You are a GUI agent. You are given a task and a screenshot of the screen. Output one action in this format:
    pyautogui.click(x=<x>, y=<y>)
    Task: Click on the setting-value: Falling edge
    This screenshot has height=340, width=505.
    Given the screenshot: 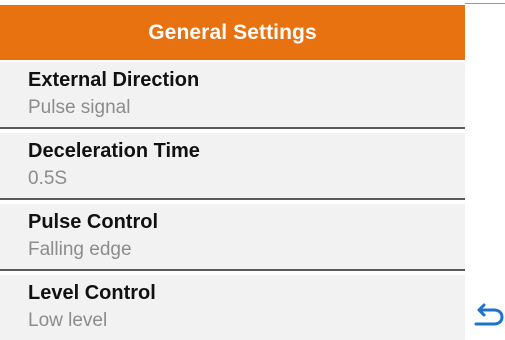 What is the action you would take?
    pyautogui.click(x=80, y=249)
    